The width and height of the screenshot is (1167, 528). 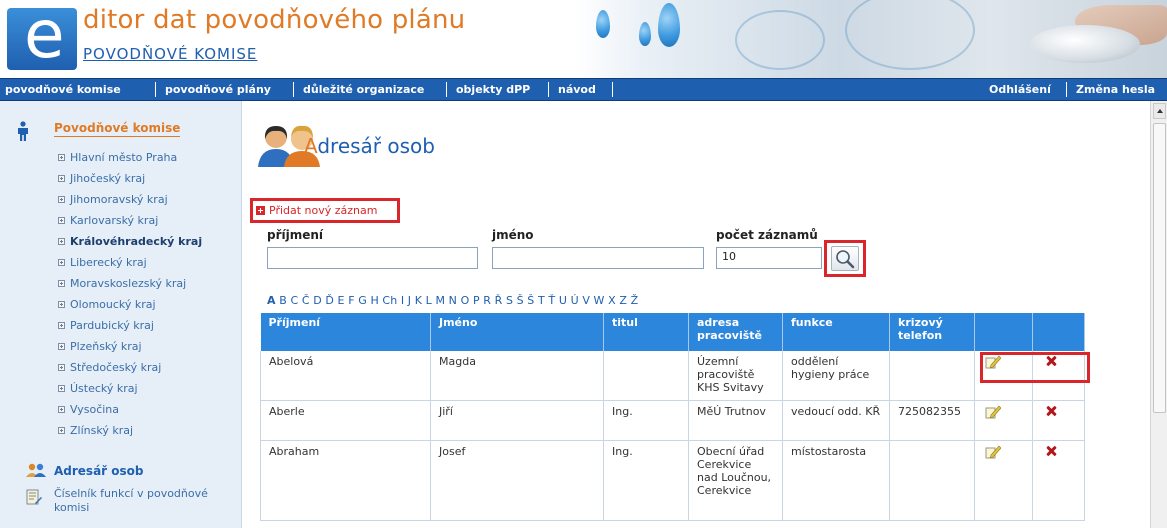 I want to click on logo-letter: e, so click(x=44, y=36).